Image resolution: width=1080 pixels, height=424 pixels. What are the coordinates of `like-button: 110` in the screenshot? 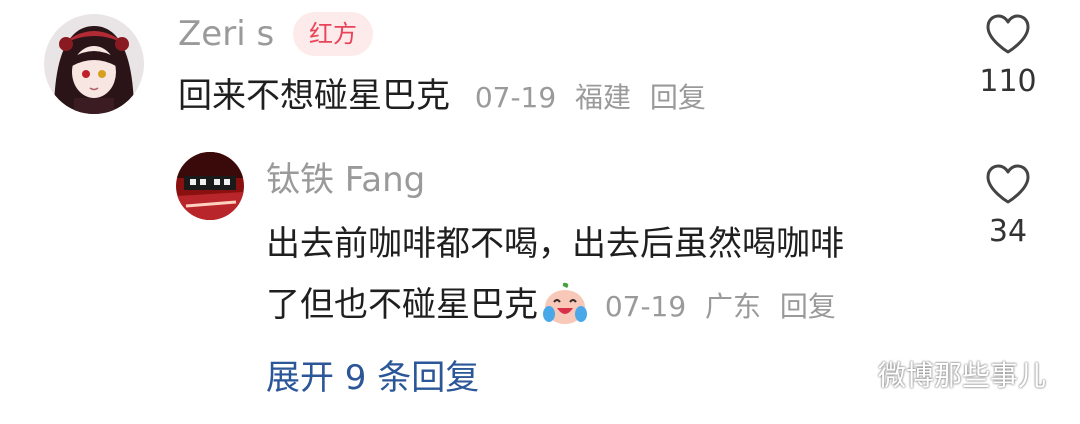 It's located at (1008, 56).